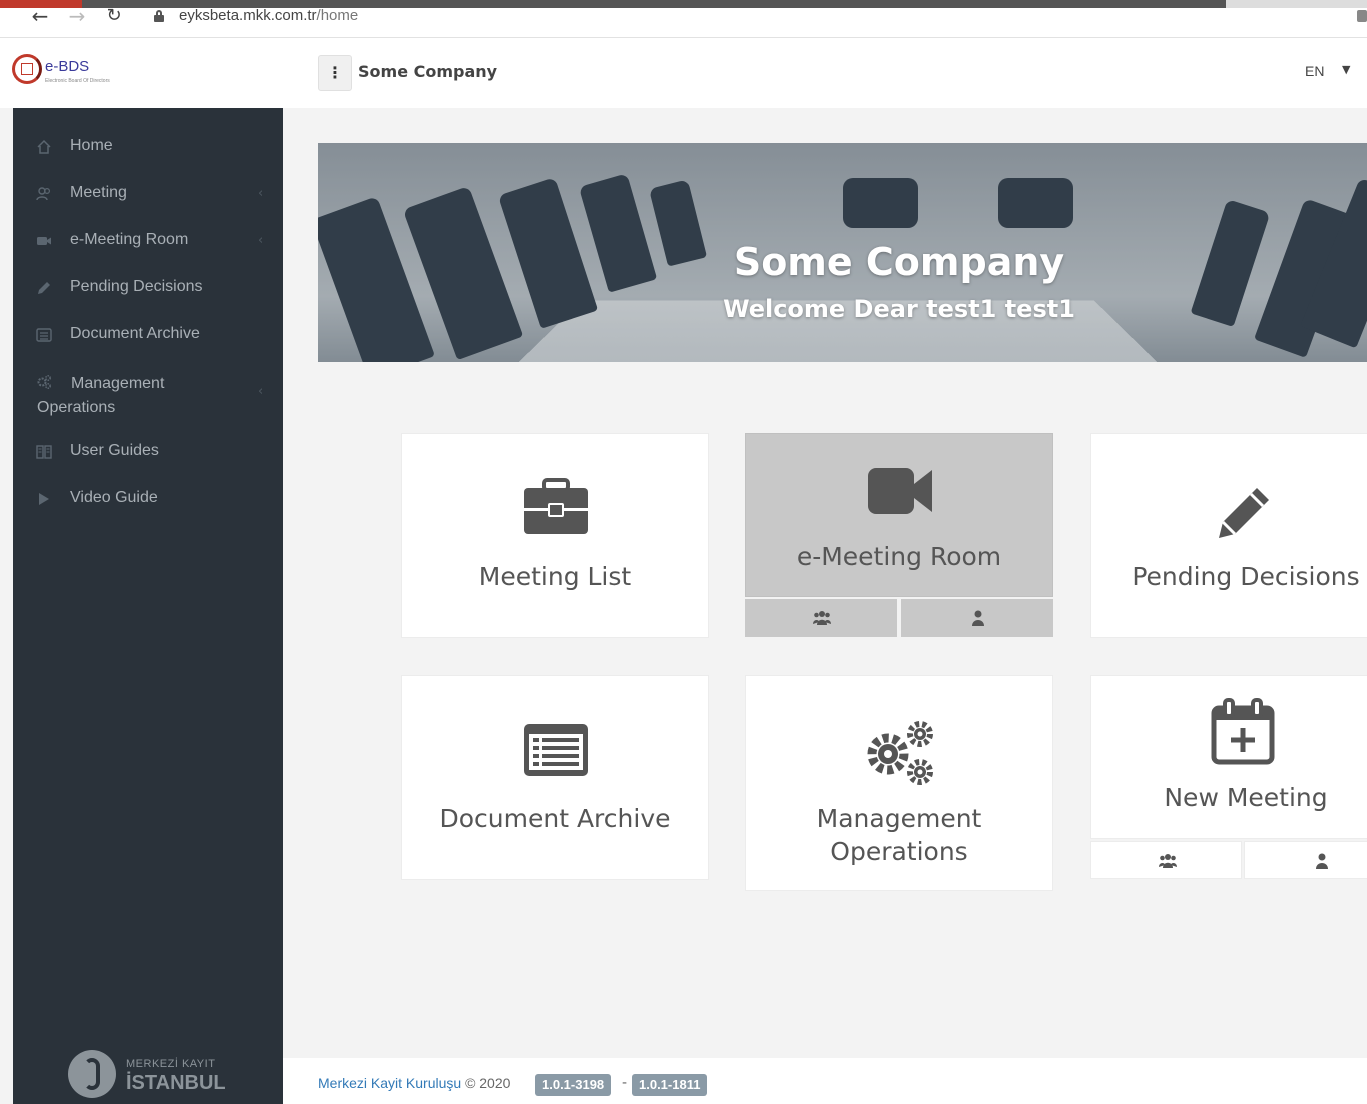 This screenshot has height=1104, width=1367. I want to click on menu-toggle-button: ⋮, so click(335, 73).